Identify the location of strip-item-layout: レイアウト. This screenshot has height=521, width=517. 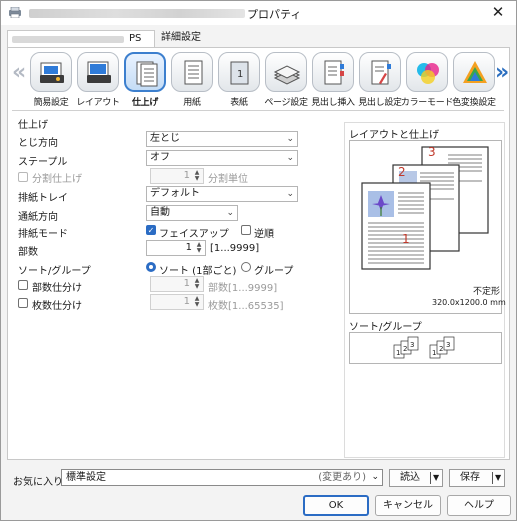
(98, 81).